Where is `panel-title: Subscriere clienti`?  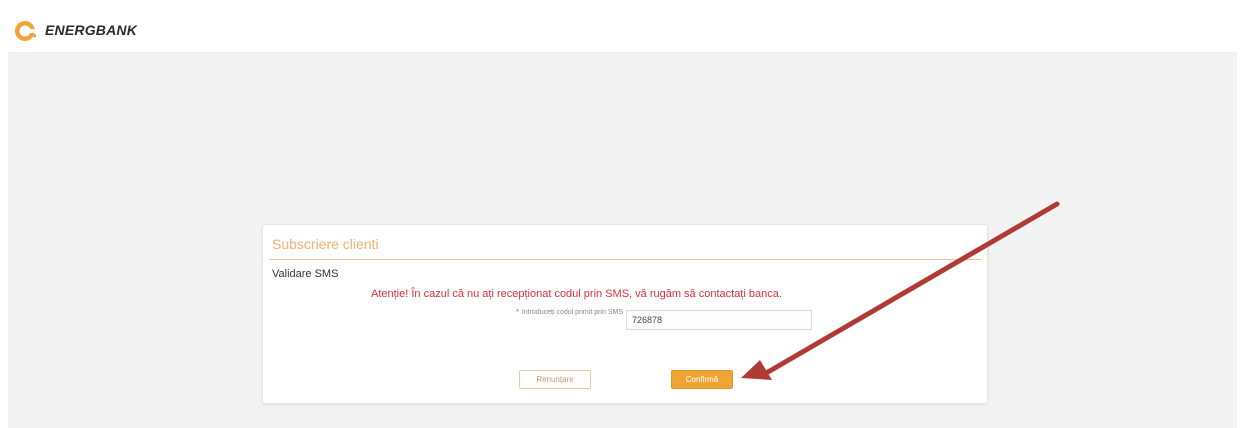 panel-title: Subscriere clienti is located at coordinates (325, 244).